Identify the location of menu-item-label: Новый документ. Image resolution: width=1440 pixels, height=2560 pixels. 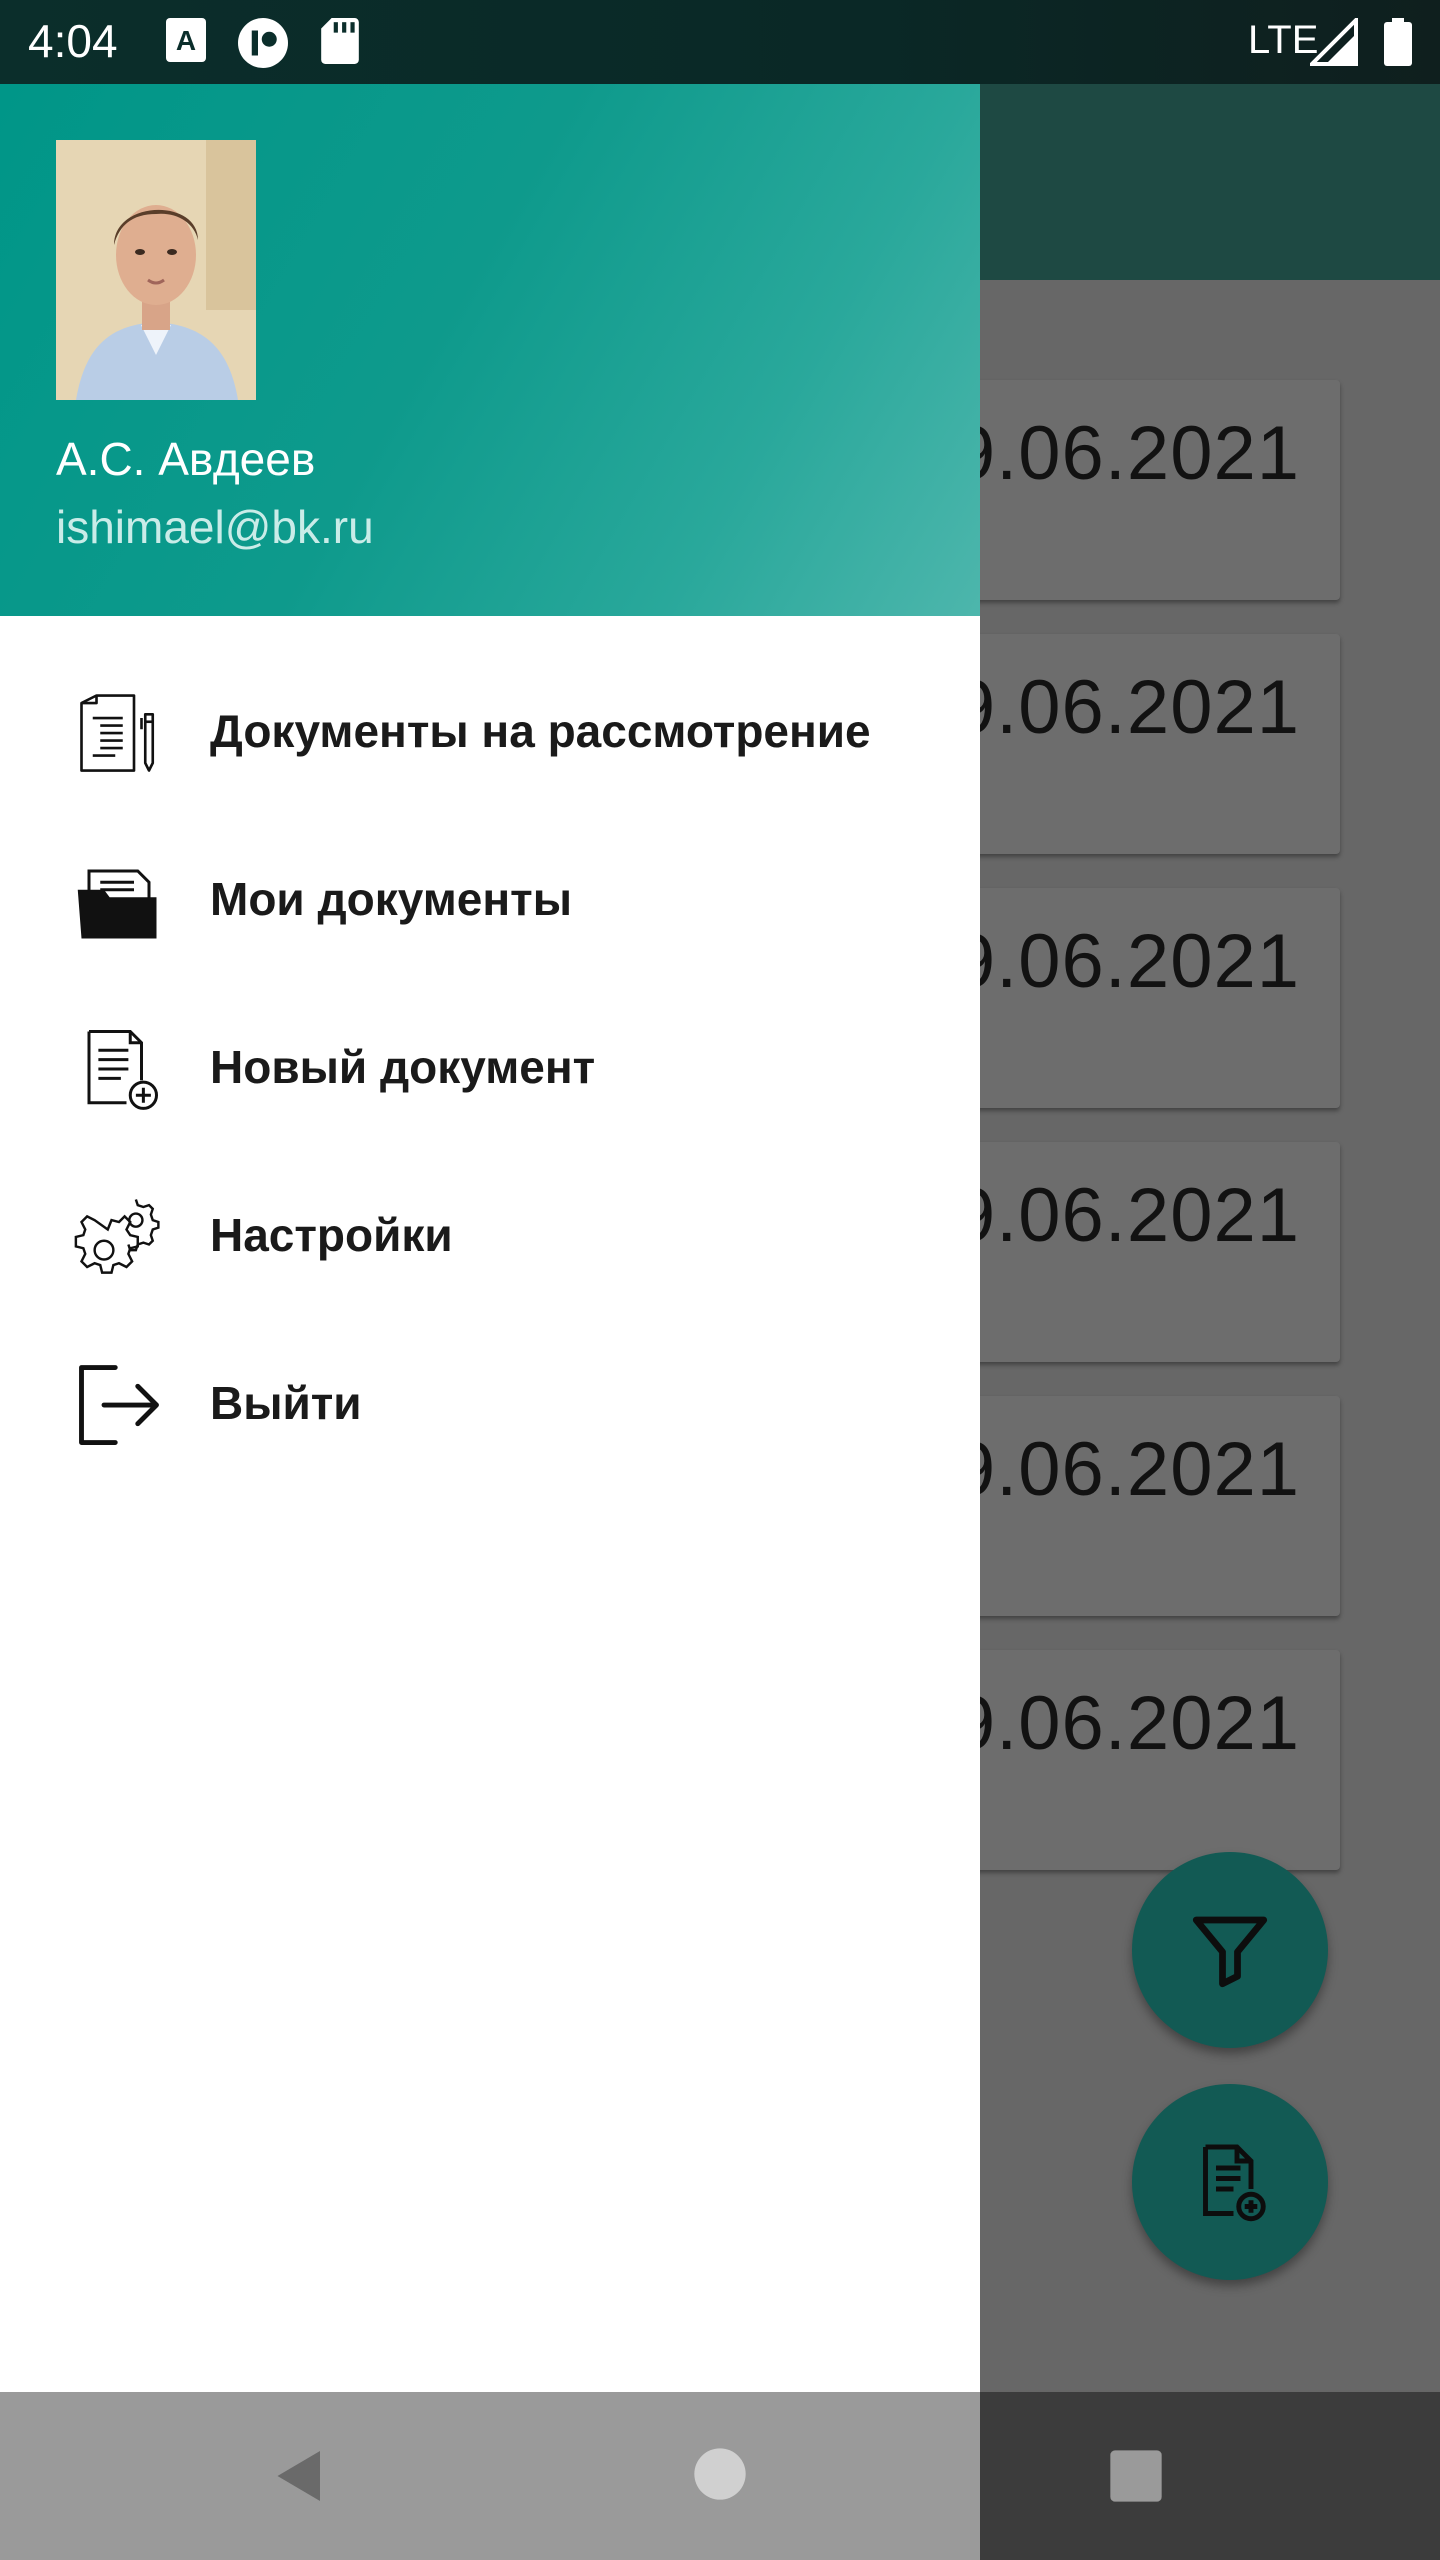
(403, 1067).